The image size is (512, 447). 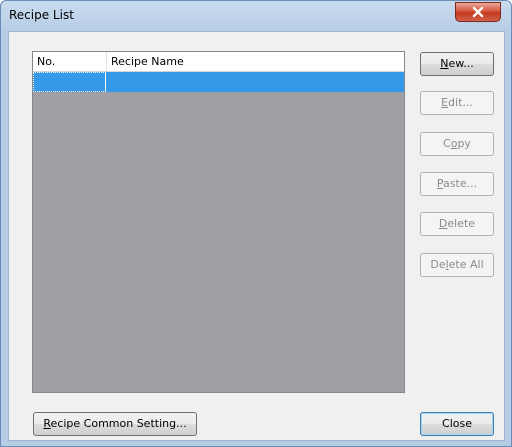 What do you see at coordinates (218, 82) in the screenshot?
I see `table-row-selected` at bounding box center [218, 82].